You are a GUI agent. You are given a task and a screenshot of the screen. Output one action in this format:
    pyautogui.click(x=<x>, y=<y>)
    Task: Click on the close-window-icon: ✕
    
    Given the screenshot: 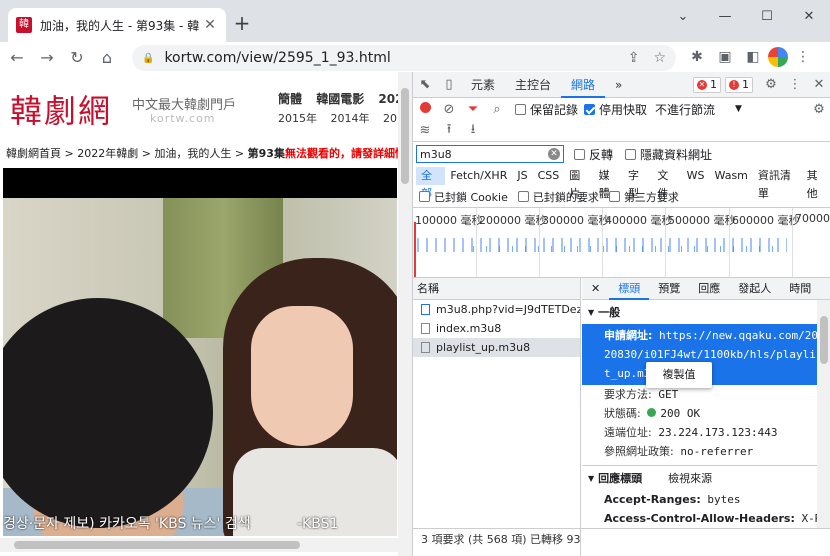 What is the action you would take?
    pyautogui.click(x=809, y=16)
    